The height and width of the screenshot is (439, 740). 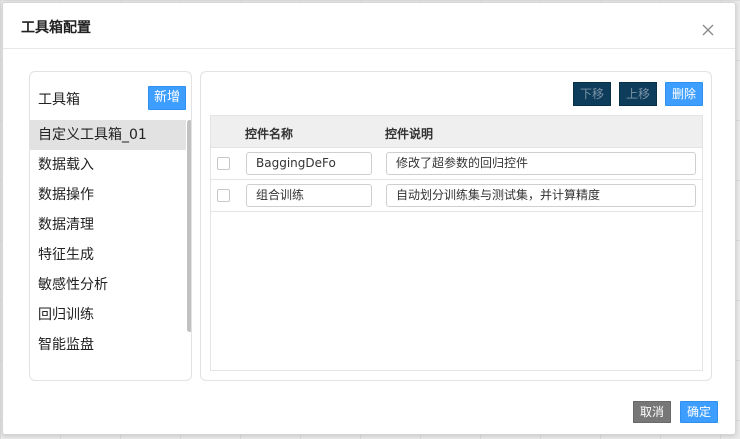 I want to click on control-description-field: 修改了超参数的回归控件, so click(x=541, y=163).